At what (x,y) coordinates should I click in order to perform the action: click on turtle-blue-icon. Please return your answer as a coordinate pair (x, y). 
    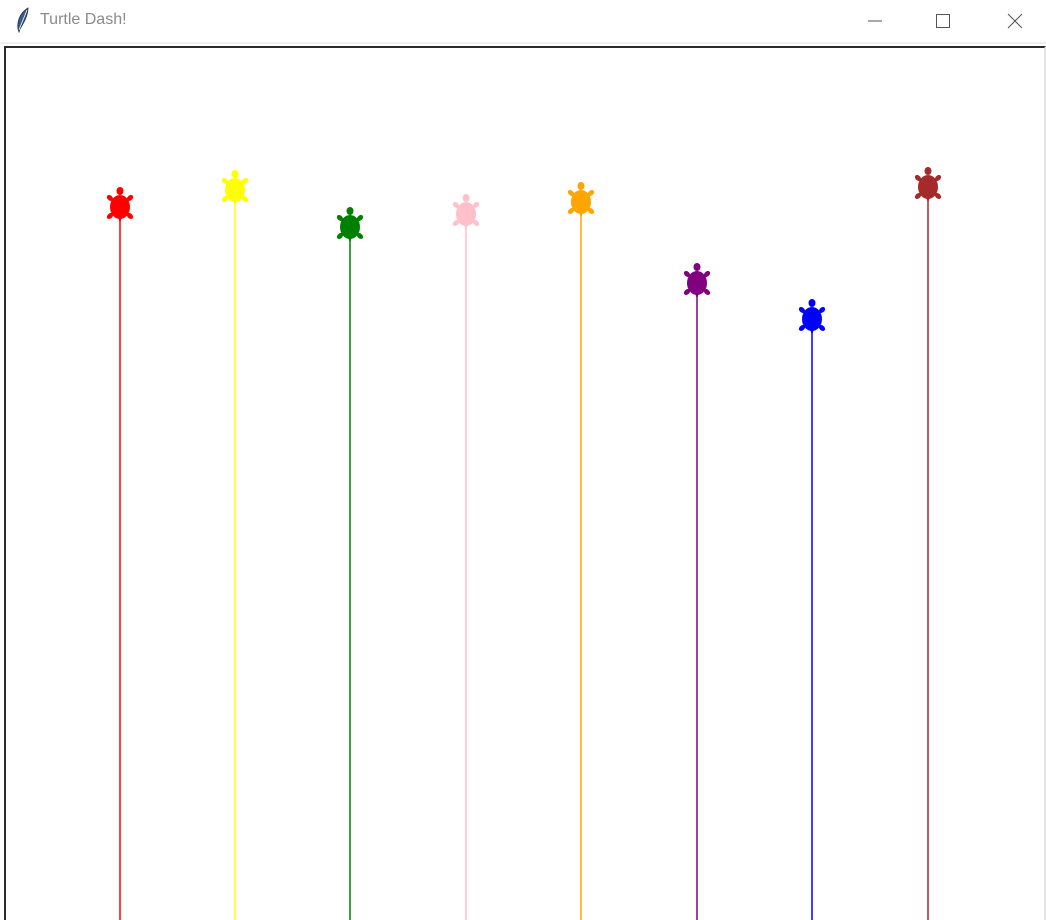
    Looking at the image, I should click on (812, 317).